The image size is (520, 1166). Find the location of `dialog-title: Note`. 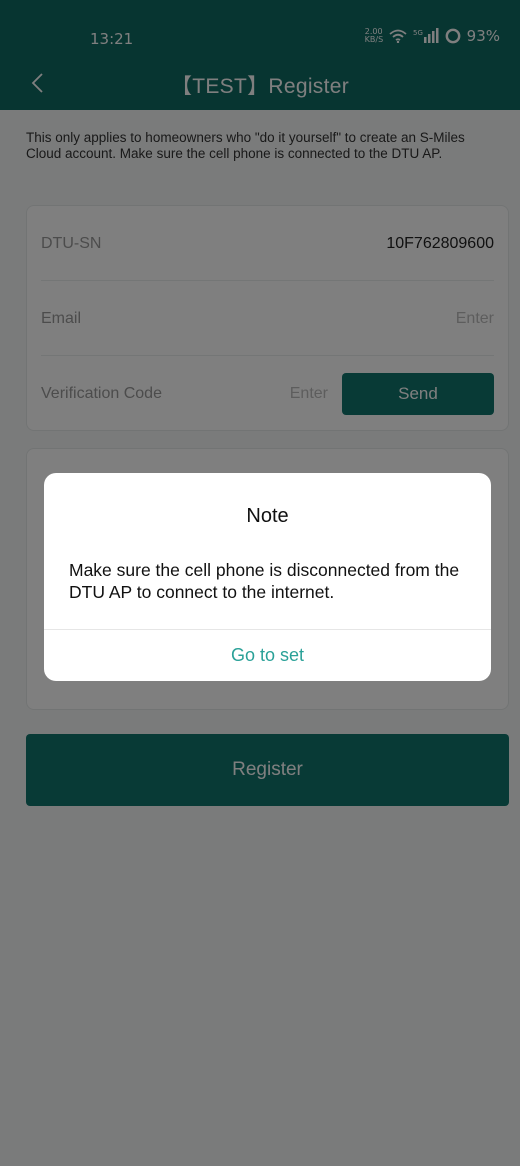

dialog-title: Note is located at coordinates (267, 516).